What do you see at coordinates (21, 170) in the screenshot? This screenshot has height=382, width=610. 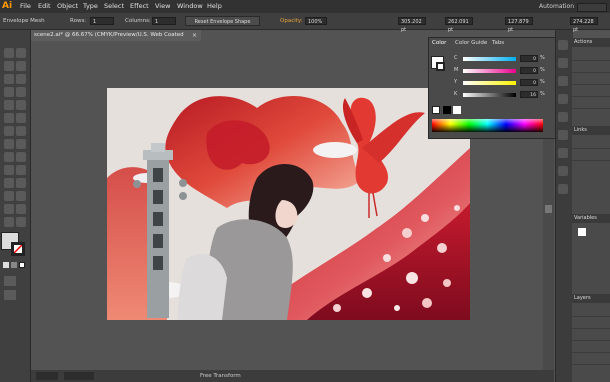 I see `gradient-tool-icon` at bounding box center [21, 170].